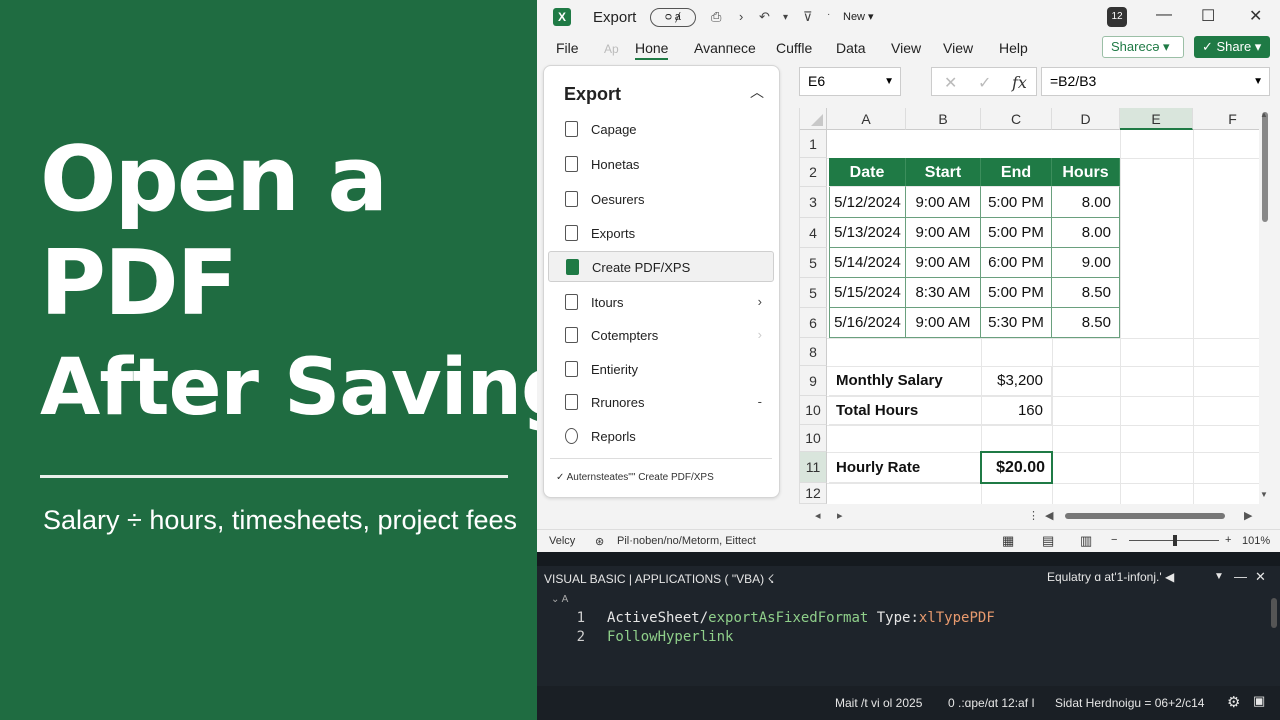 This screenshot has width=1280, height=720. What do you see at coordinates (1264, 494) in the screenshot?
I see `scroll-down-icon: ▼` at bounding box center [1264, 494].